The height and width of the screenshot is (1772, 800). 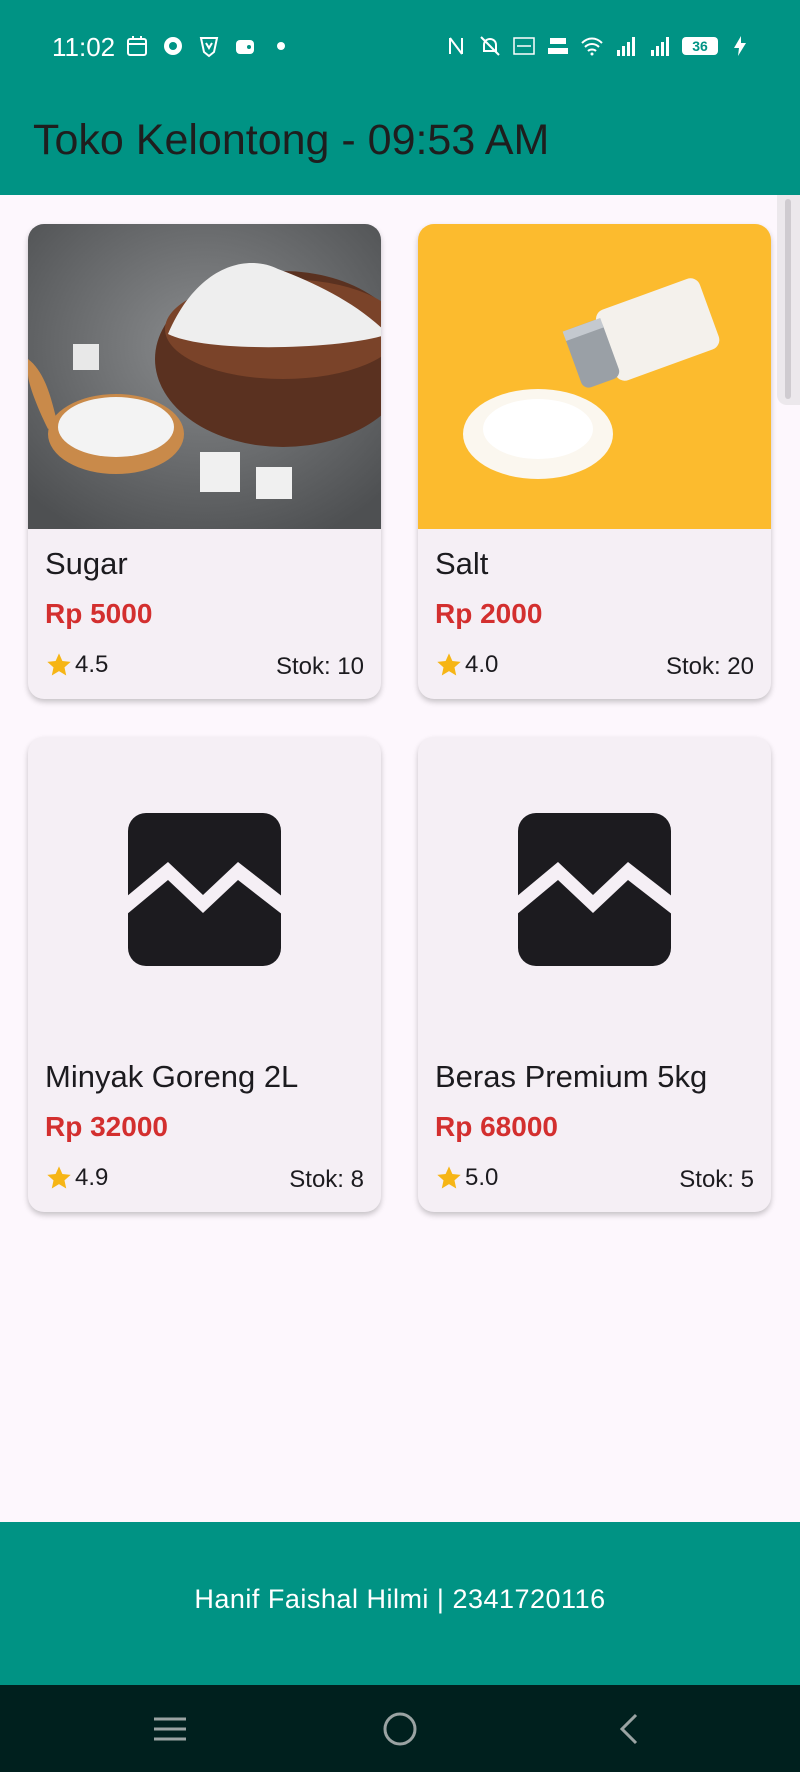 I want to click on wifi-icon, so click(x=592, y=46).